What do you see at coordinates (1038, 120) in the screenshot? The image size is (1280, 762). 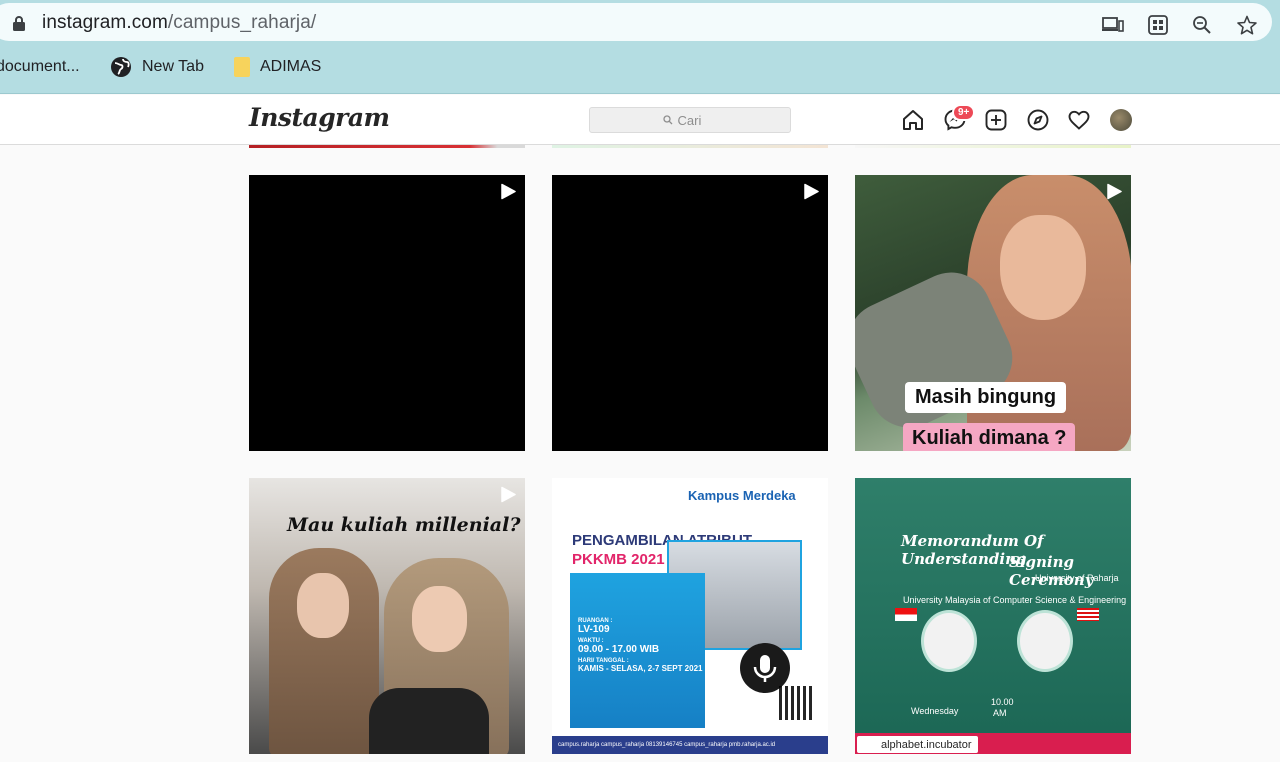 I see `explore-icon` at bounding box center [1038, 120].